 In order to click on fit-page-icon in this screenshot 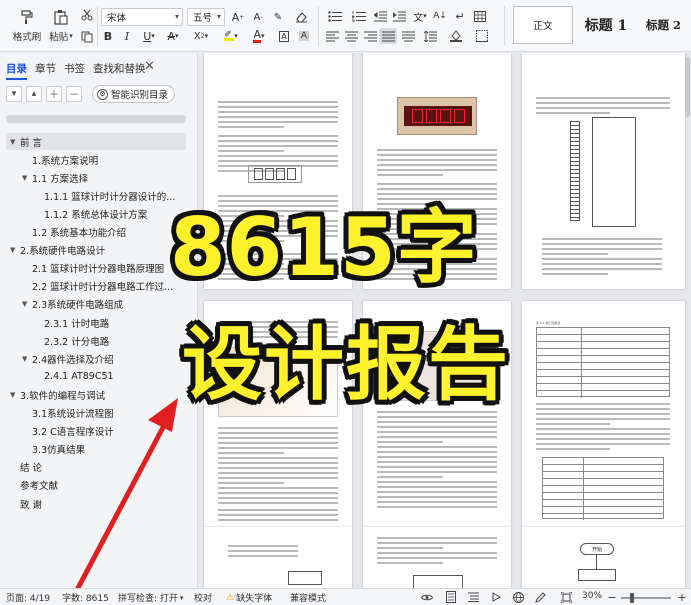, I will do `click(566, 597)`.